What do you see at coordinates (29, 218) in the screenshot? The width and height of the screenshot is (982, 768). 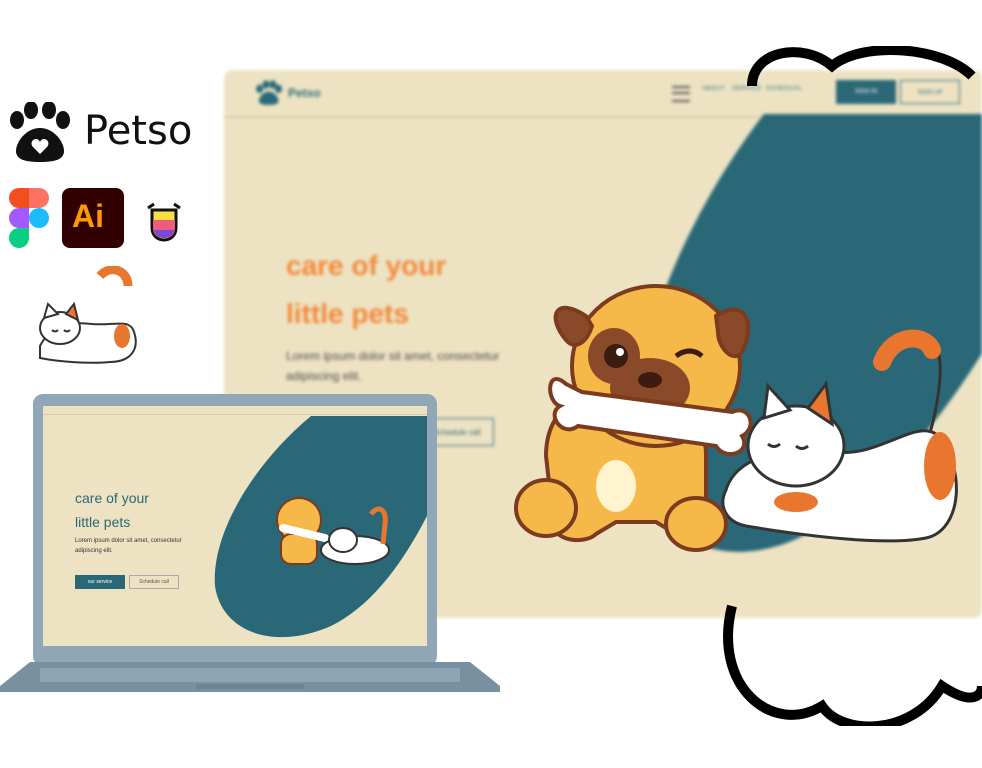 I see `figma-logo-icon` at bounding box center [29, 218].